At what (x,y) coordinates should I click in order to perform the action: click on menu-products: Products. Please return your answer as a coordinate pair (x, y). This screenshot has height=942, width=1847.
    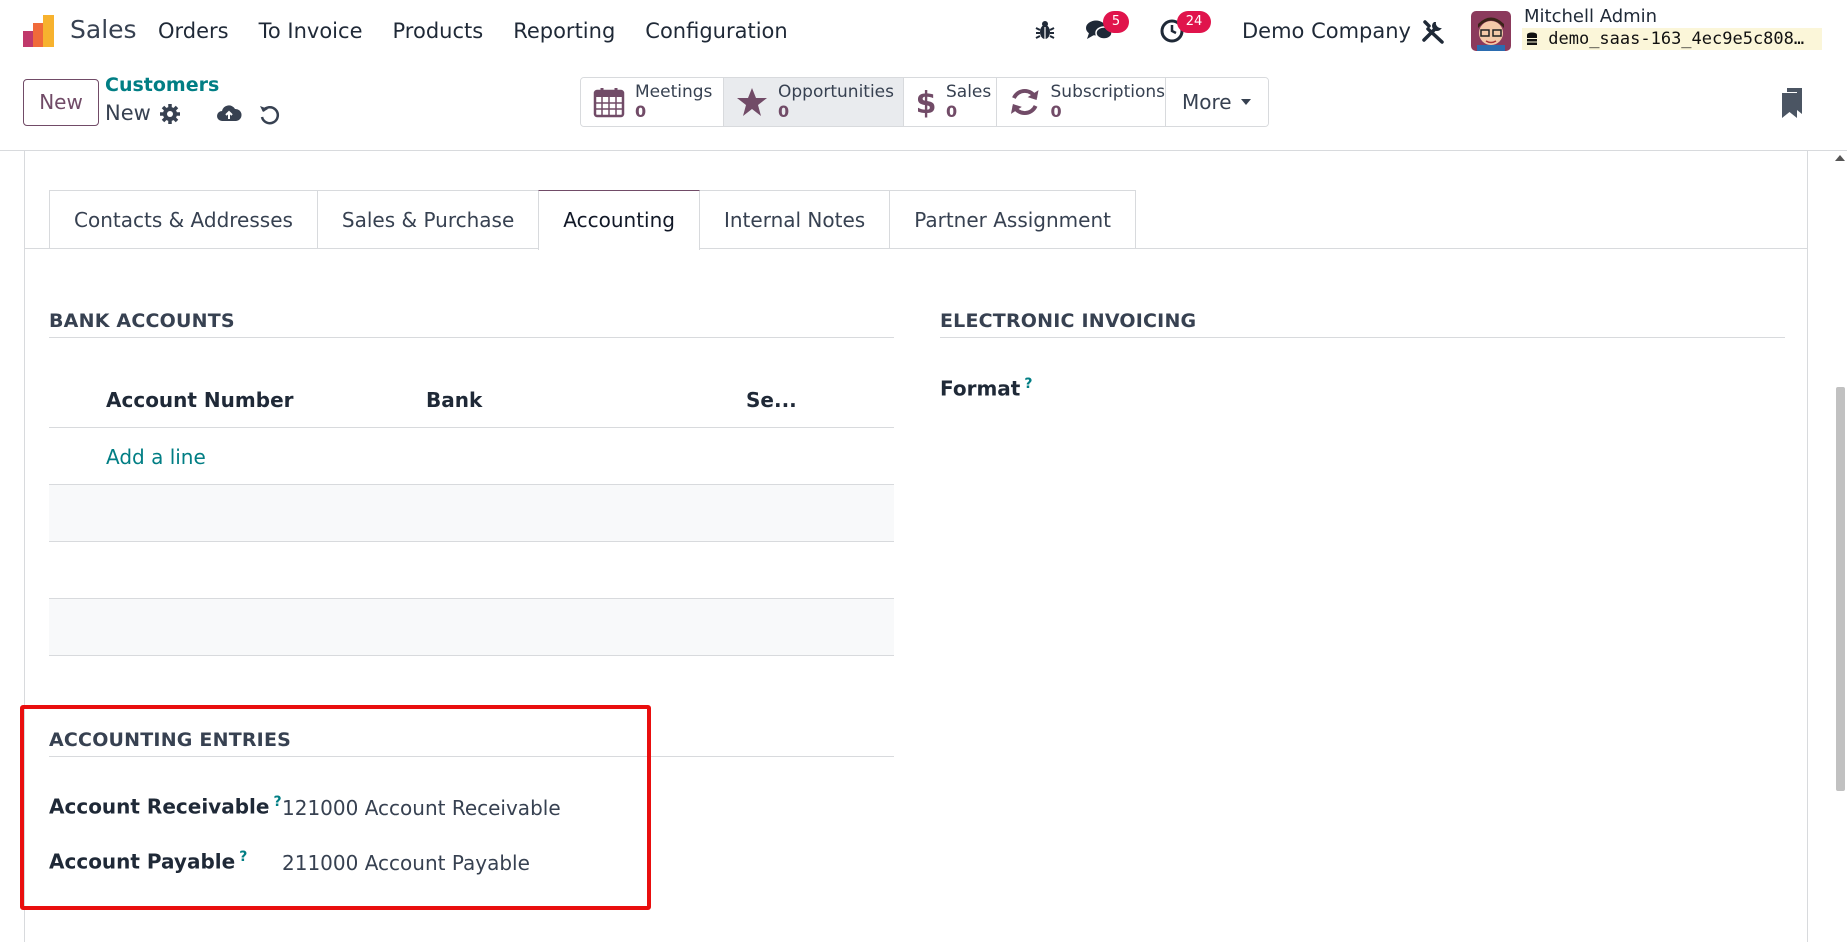
    Looking at the image, I should click on (438, 31).